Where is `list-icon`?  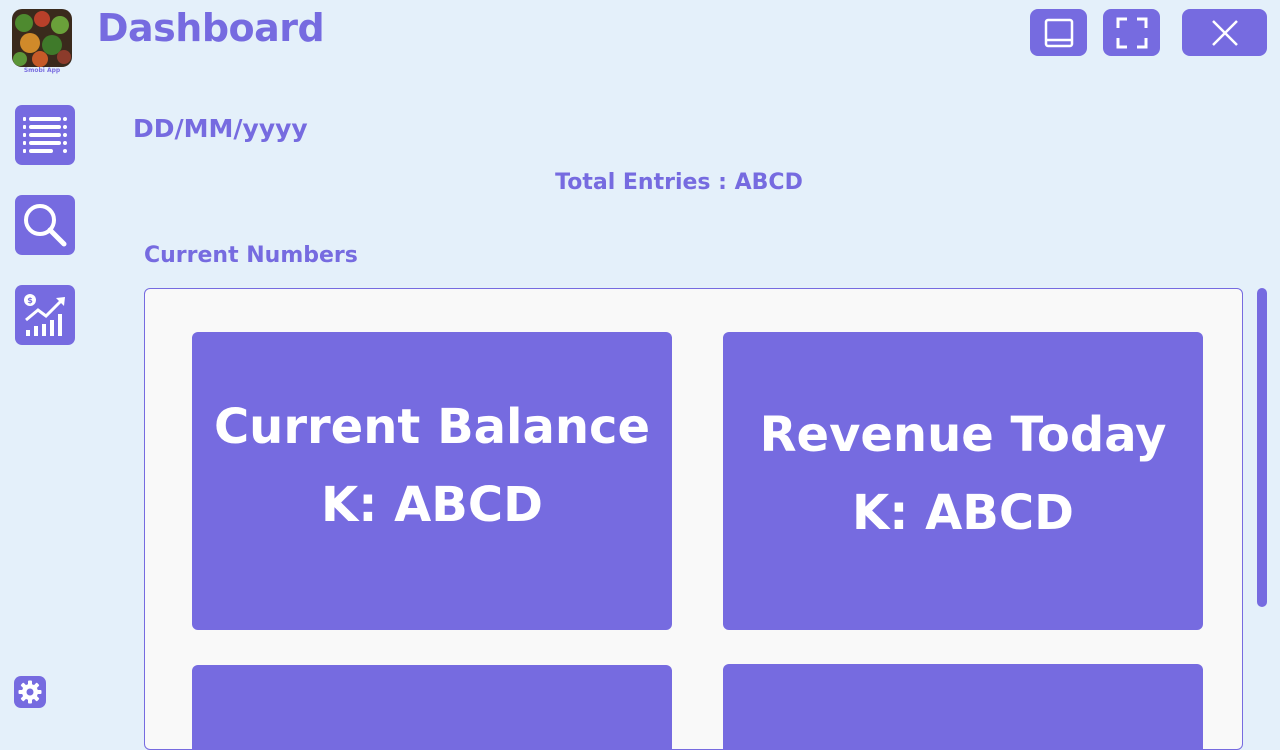
list-icon is located at coordinates (45, 135).